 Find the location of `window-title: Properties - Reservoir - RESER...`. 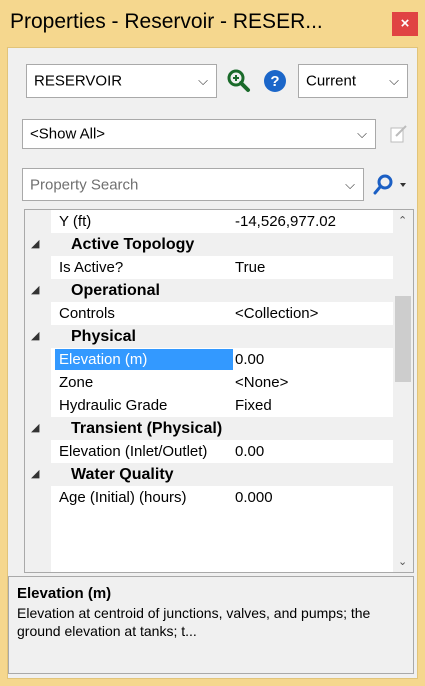

window-title: Properties - Reservoir - RESER... is located at coordinates (166, 21).